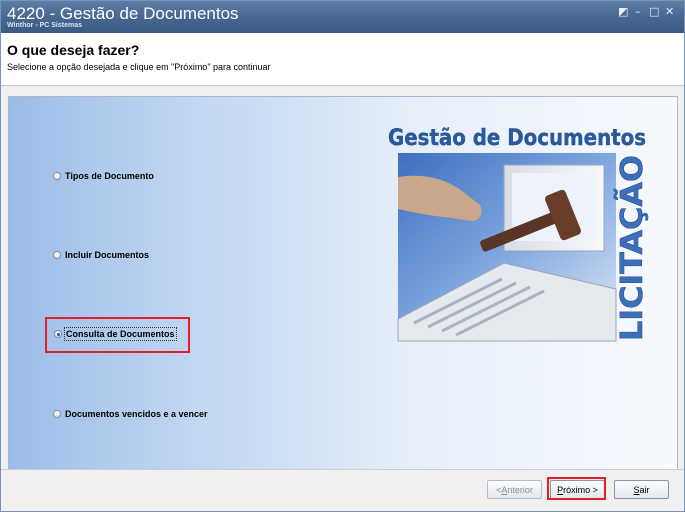  I want to click on highlight-box-option, so click(117, 335).